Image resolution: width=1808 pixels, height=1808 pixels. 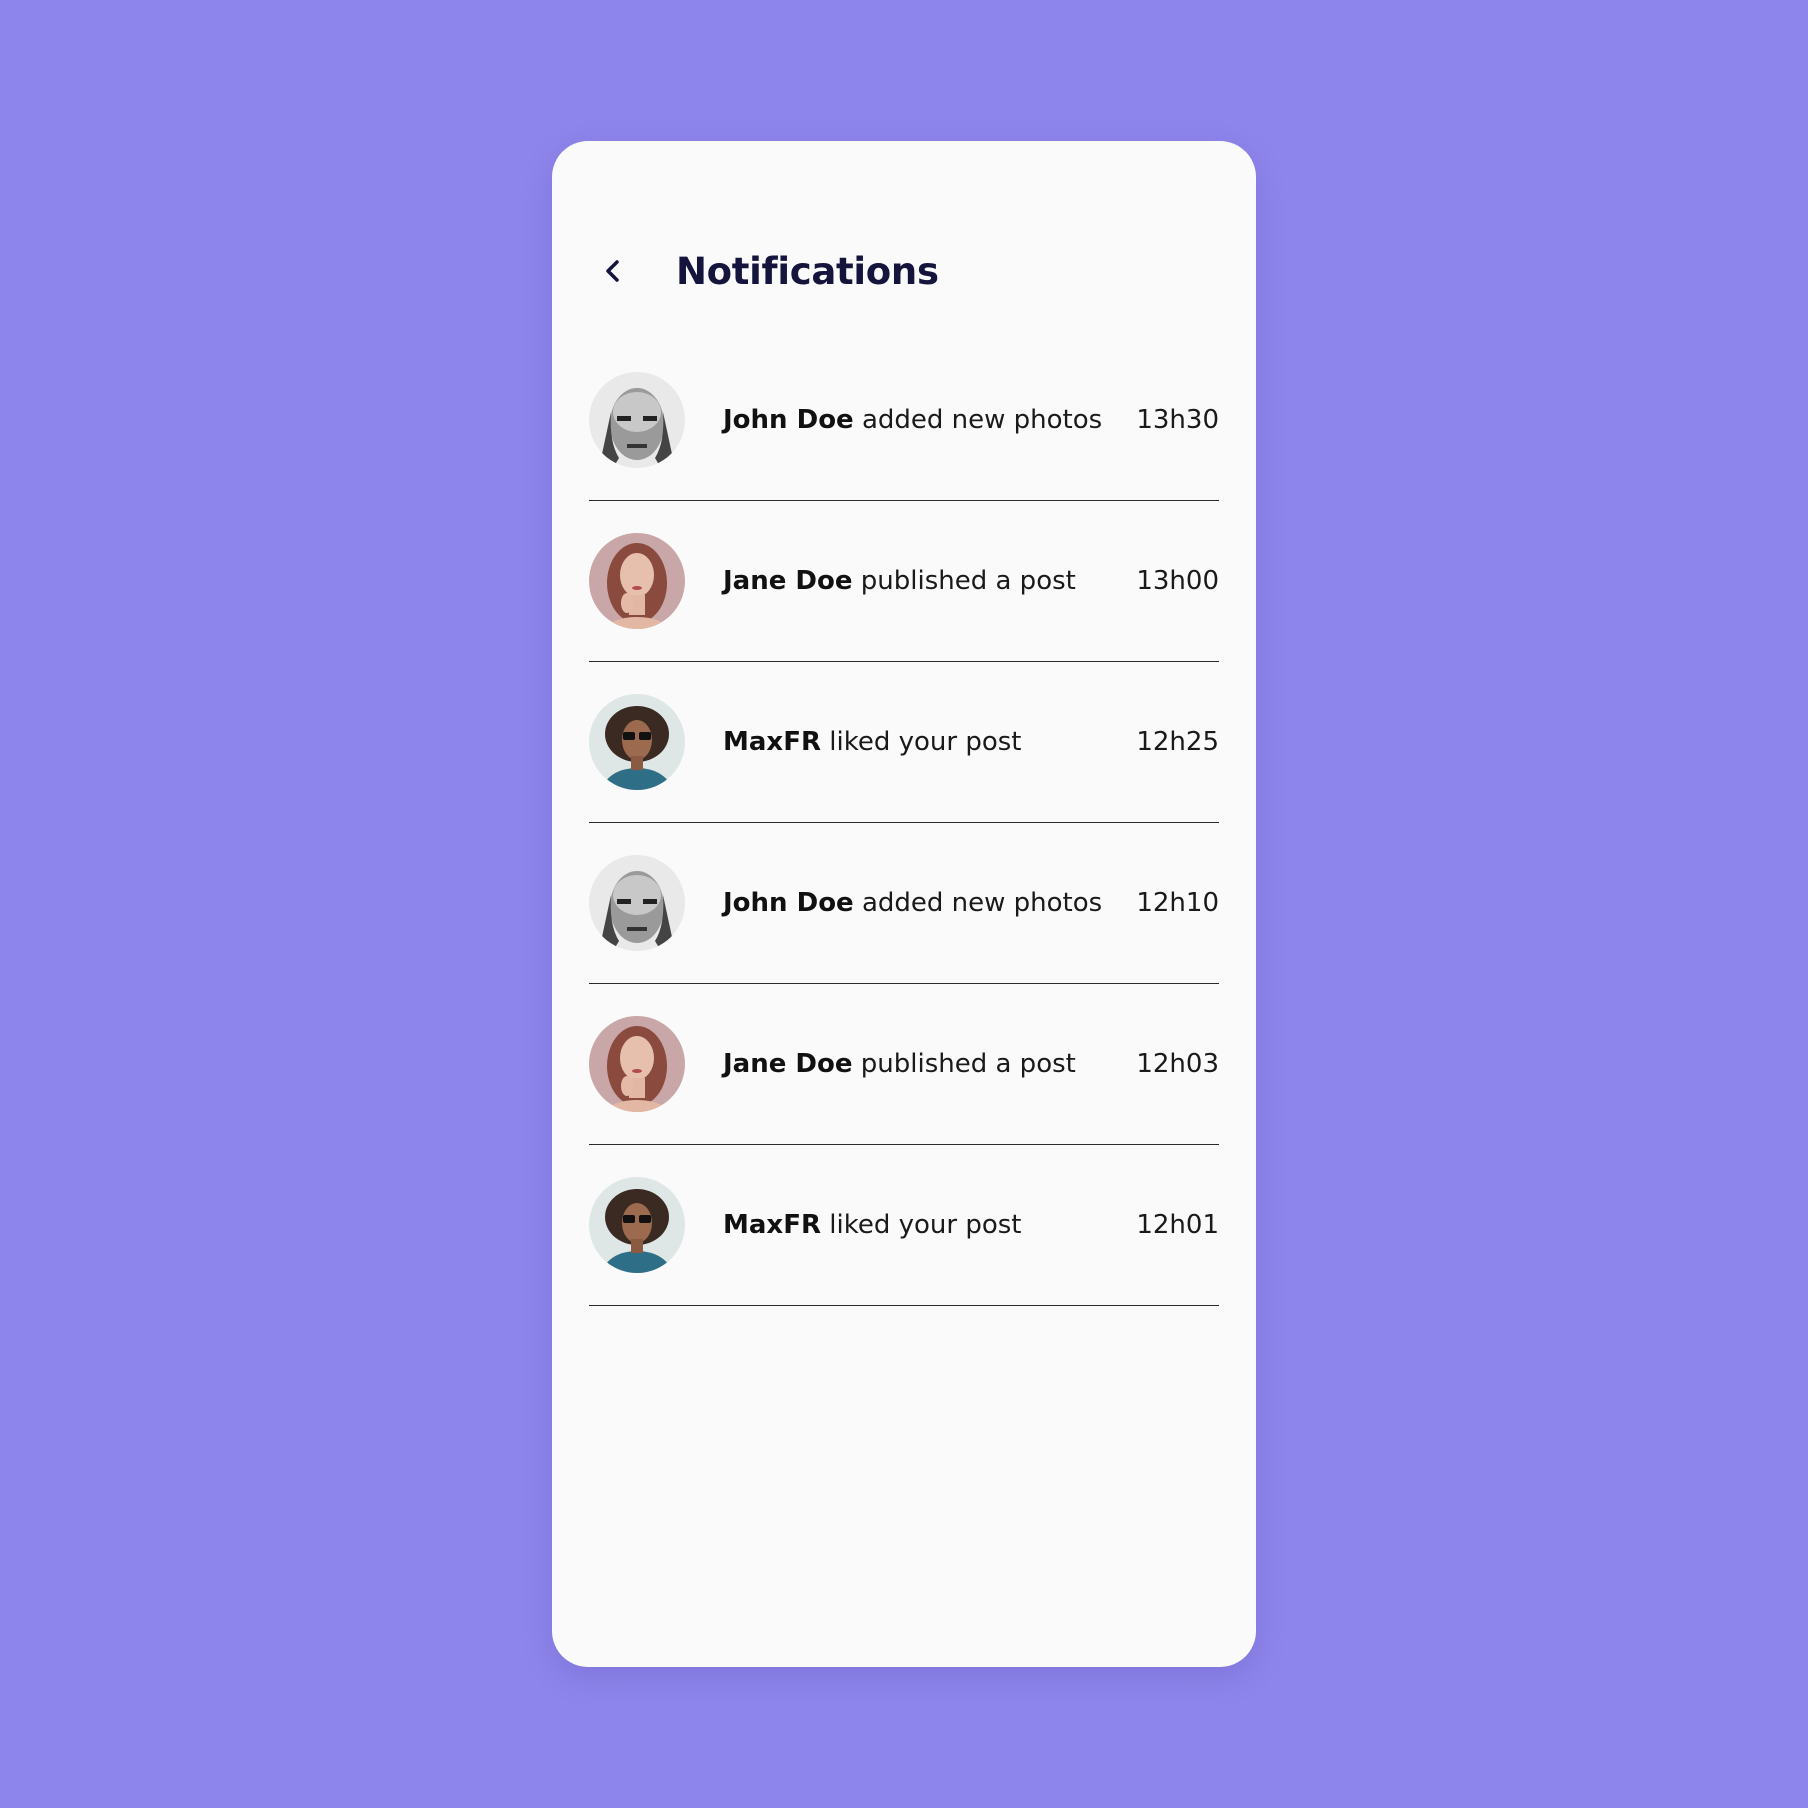 What do you see at coordinates (807, 271) in the screenshot?
I see `page-title: Notifications` at bounding box center [807, 271].